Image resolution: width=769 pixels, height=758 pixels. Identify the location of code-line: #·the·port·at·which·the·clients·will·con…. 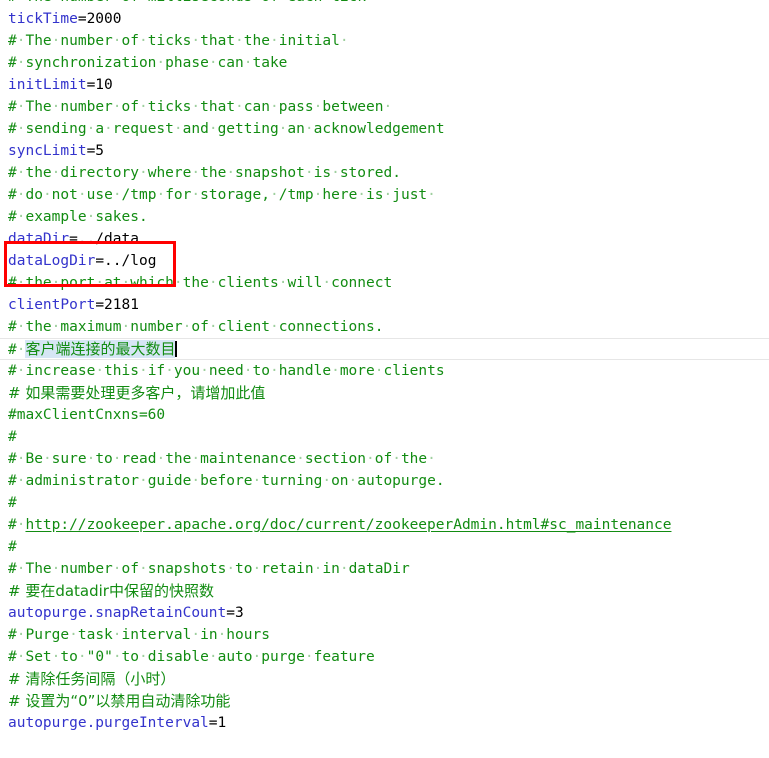
(384, 283).